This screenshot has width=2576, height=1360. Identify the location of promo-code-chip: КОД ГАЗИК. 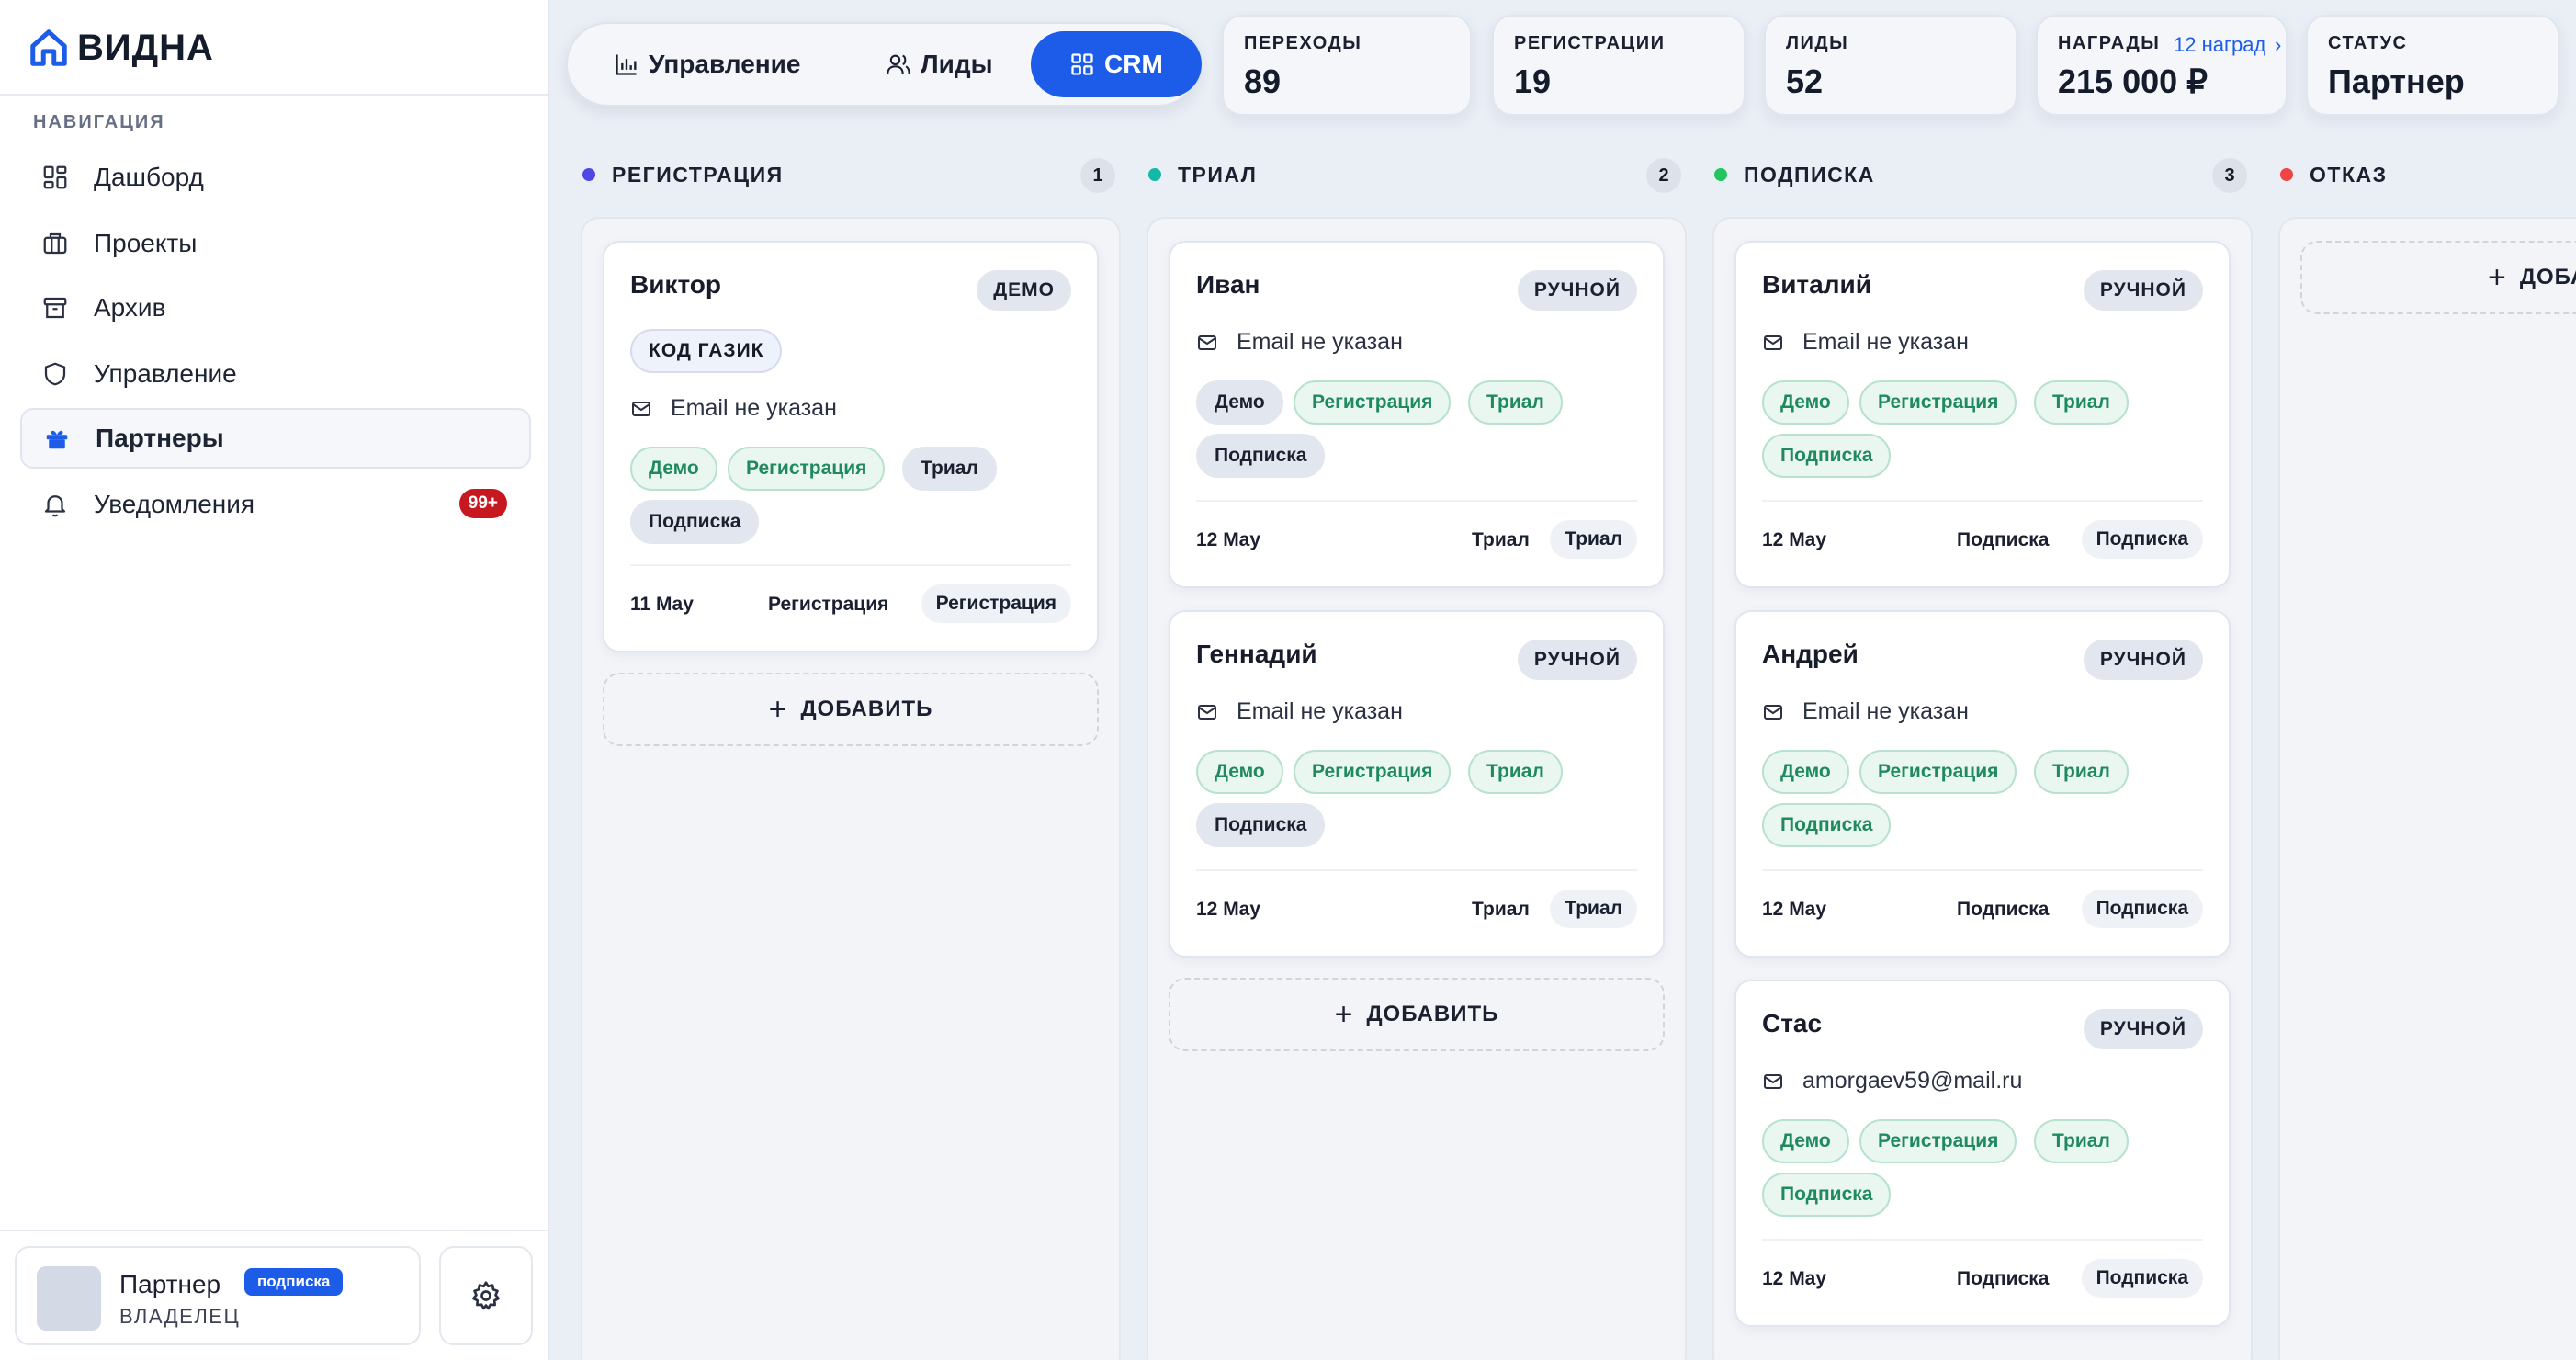
(706, 351).